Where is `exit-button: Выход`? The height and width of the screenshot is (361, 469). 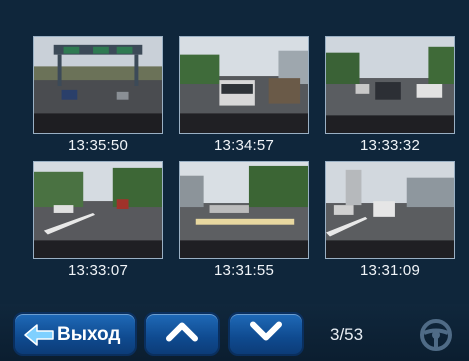
exit-button: Выход is located at coordinates (75, 334).